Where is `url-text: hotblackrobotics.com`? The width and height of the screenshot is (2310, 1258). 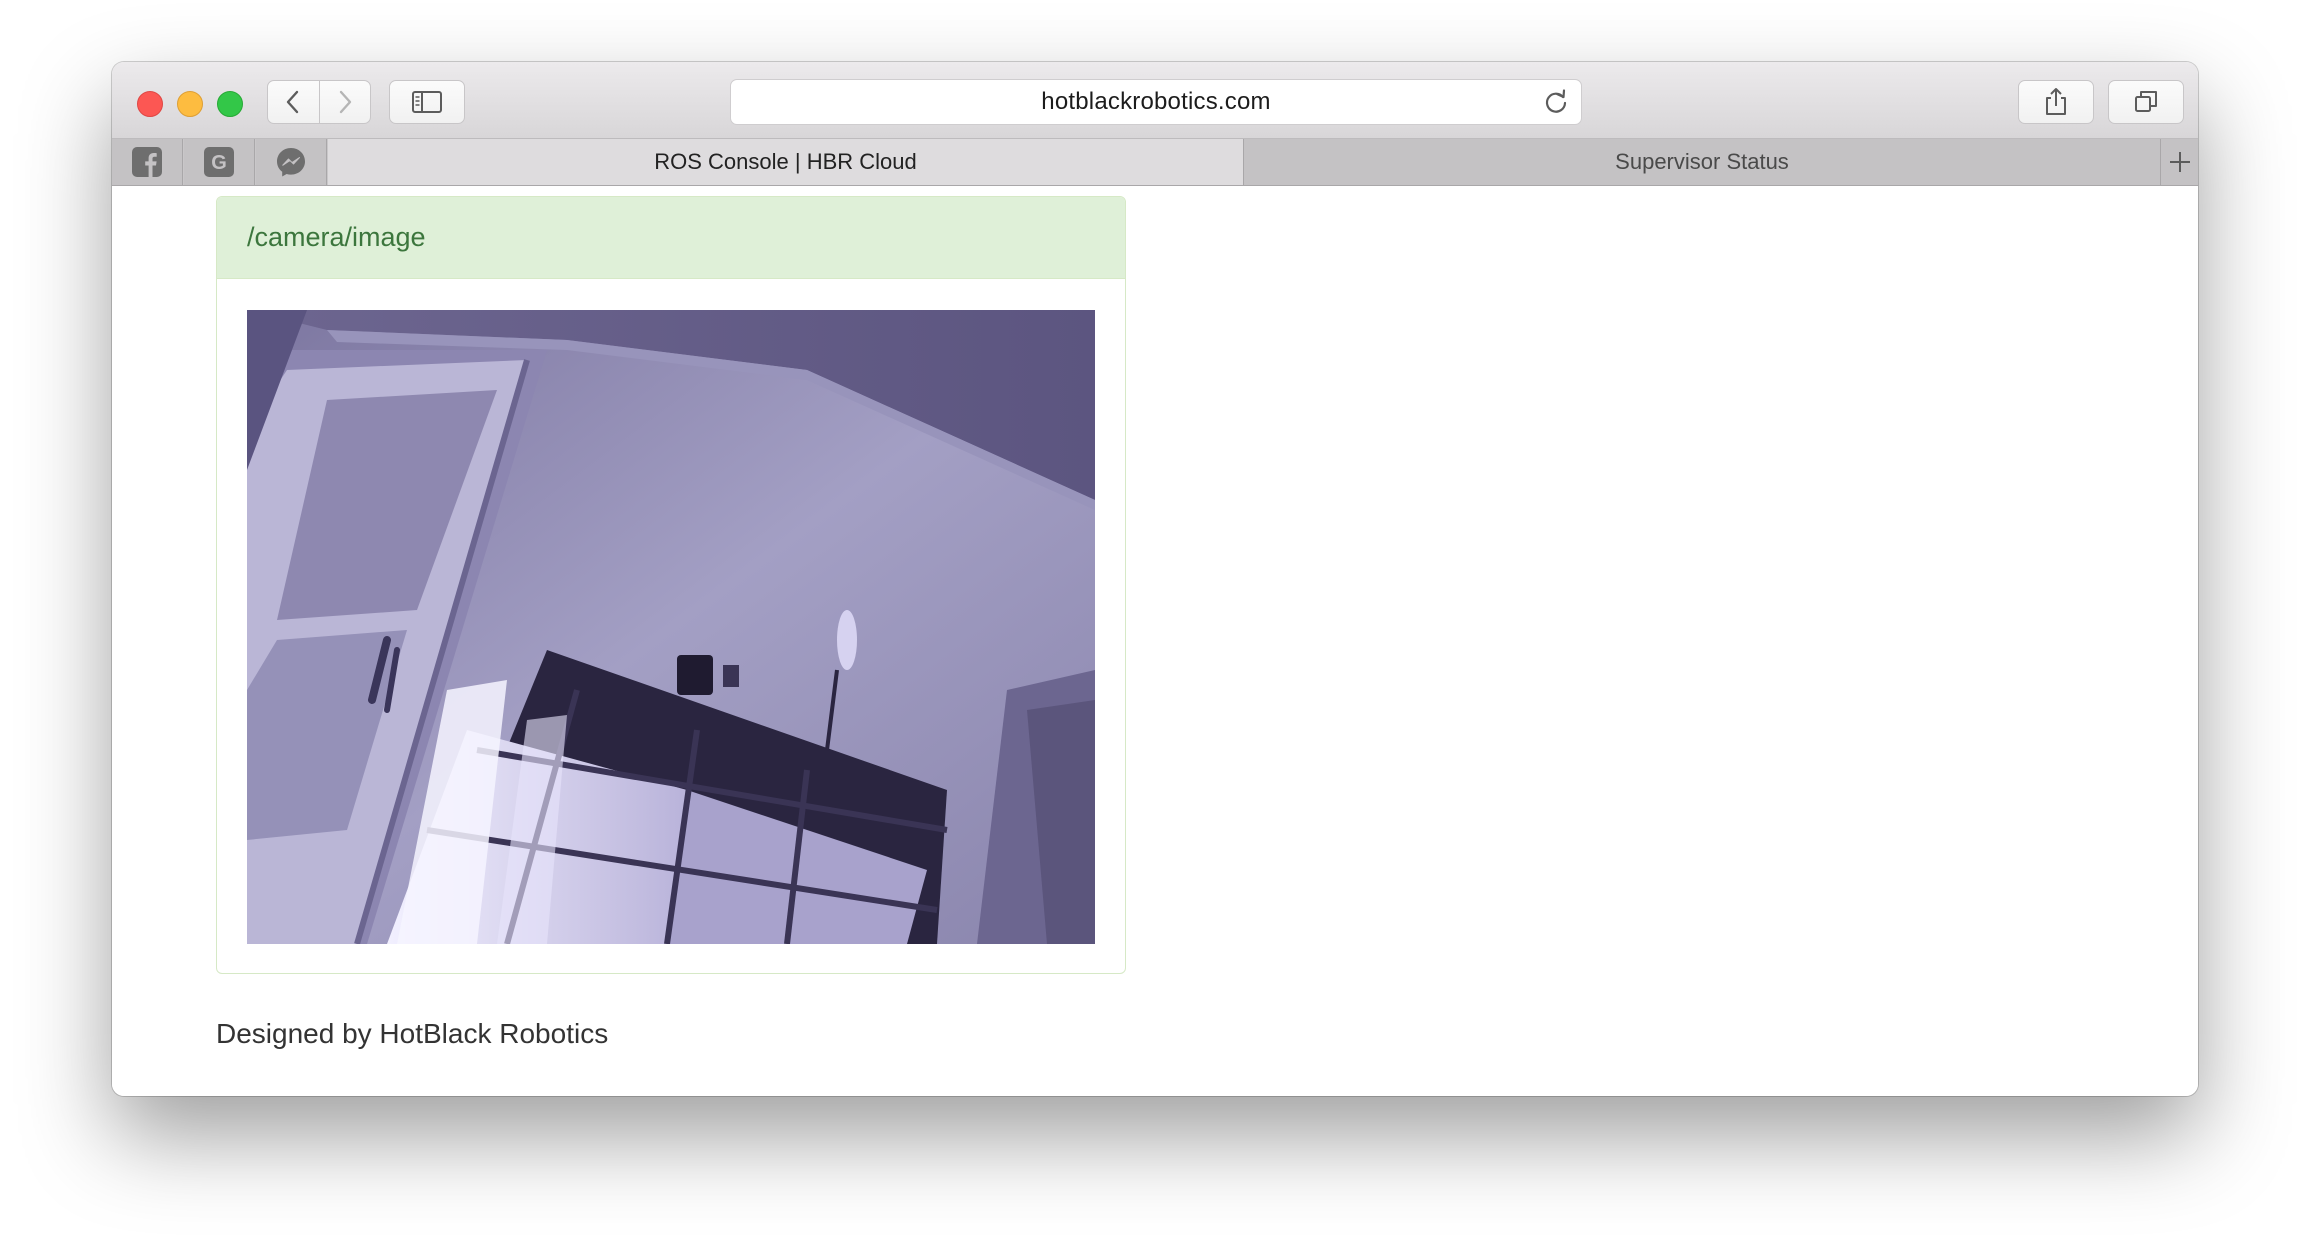
url-text: hotblackrobotics.com is located at coordinates (1156, 101).